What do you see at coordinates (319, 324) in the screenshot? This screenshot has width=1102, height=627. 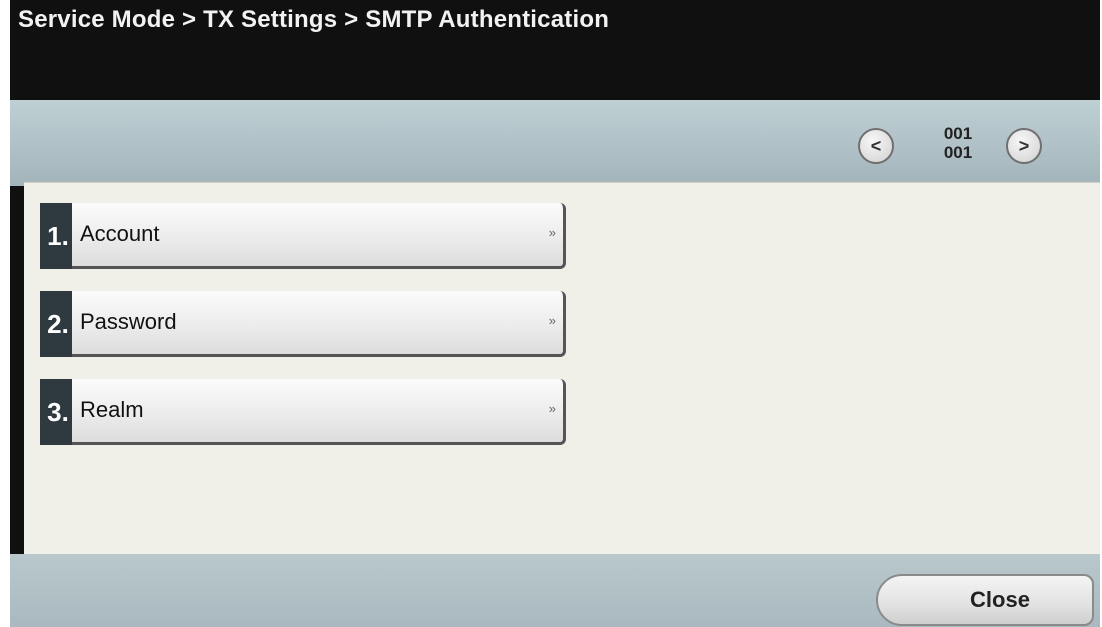 I see `menu-item-face: Password »` at bounding box center [319, 324].